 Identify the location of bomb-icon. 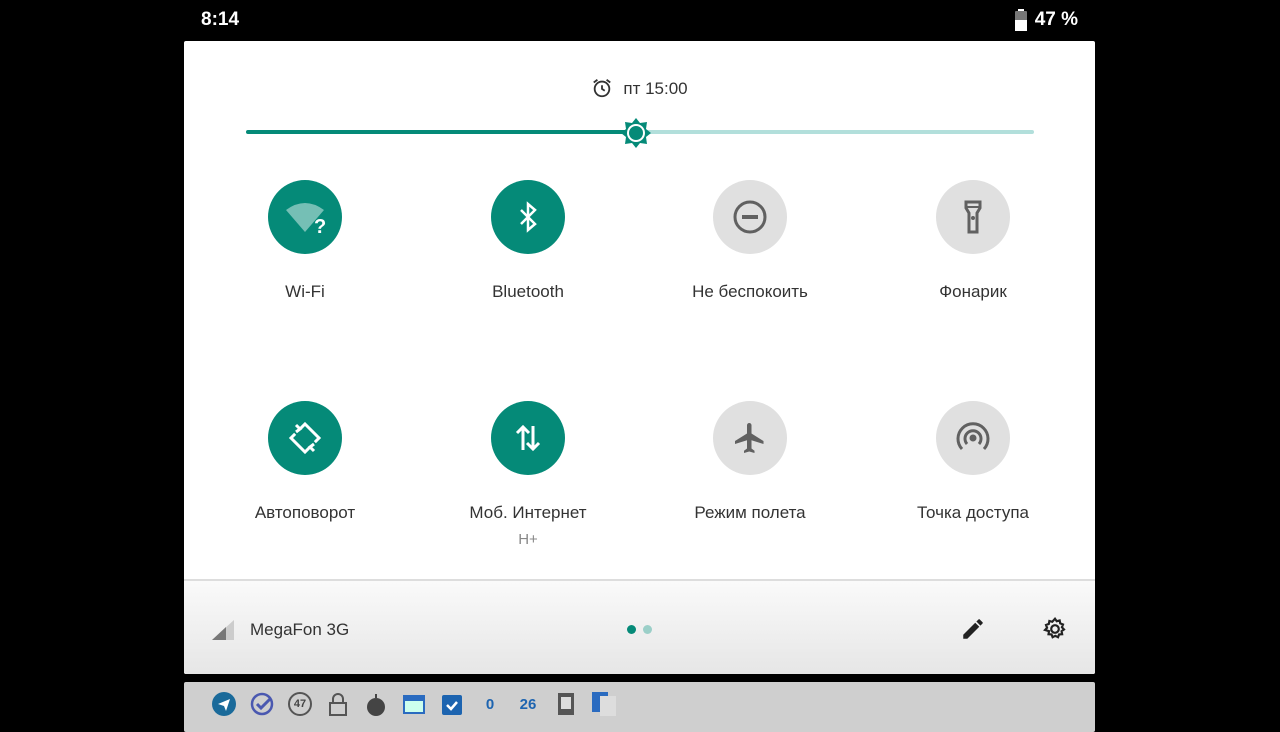
(376, 704).